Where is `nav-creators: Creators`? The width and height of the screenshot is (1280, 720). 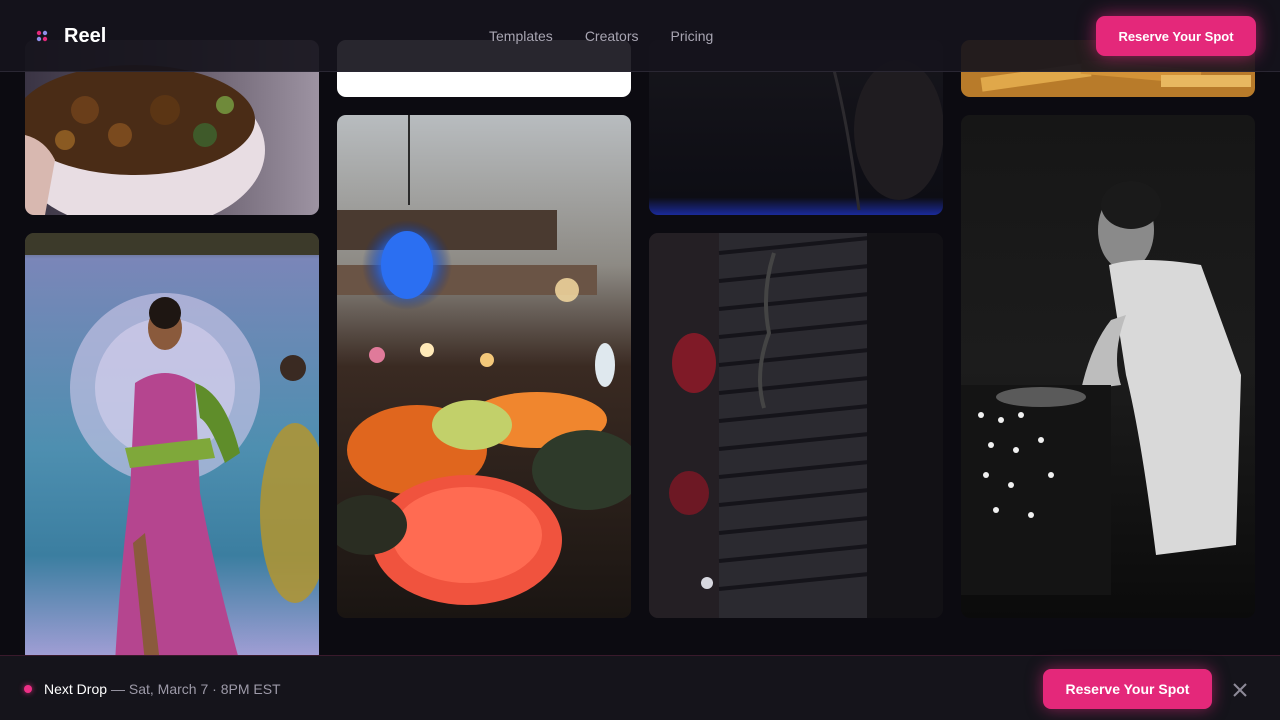 nav-creators: Creators is located at coordinates (612, 36).